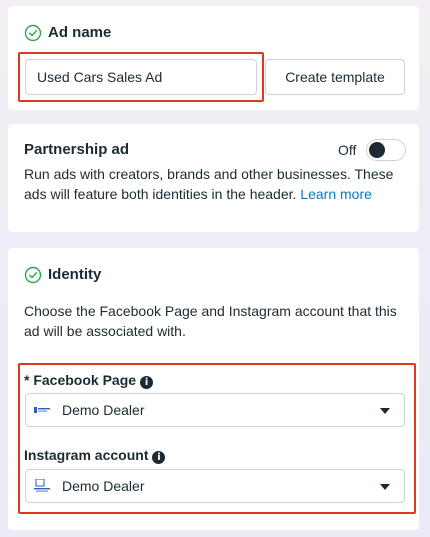  Describe the element at coordinates (103, 486) in the screenshot. I see `instagram-account-value: Demo Dealer` at that location.